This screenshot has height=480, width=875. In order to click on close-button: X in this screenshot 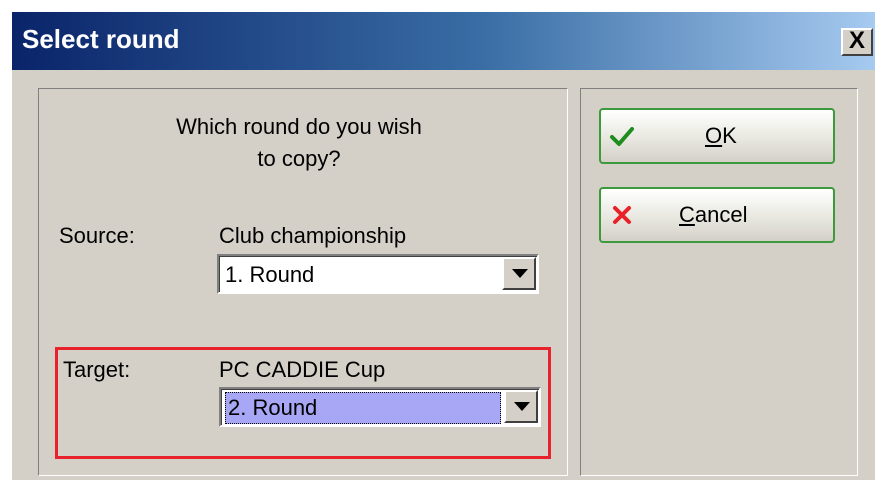, I will do `click(857, 42)`.